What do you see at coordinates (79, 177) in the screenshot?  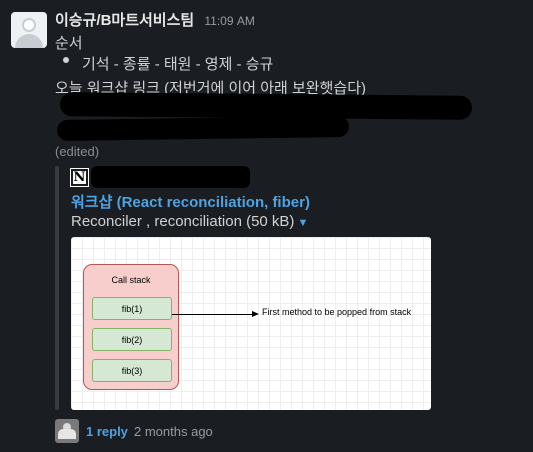 I see `notion-icon: N` at bounding box center [79, 177].